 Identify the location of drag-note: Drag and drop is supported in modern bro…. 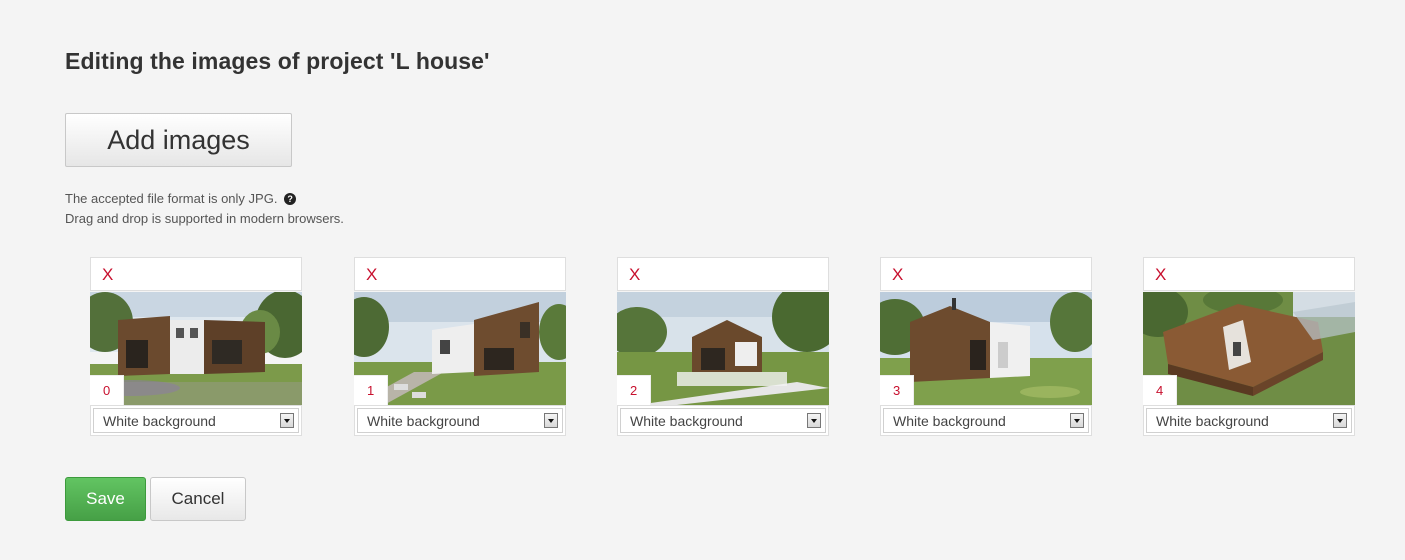
(204, 218).